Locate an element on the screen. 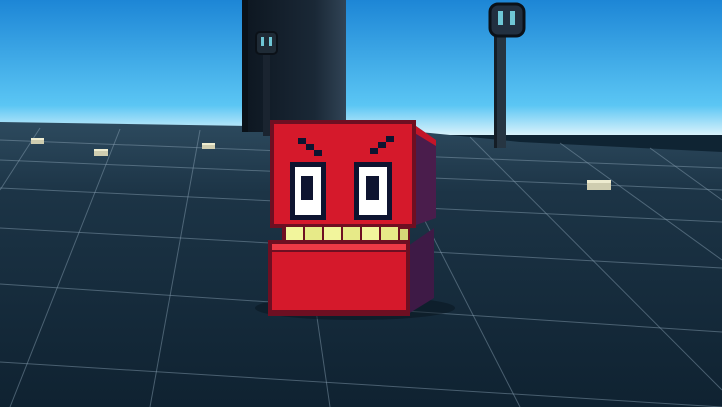 Image resolution: width=722 pixels, height=407 pixels. dark-tower is located at coordinates (294, 66).